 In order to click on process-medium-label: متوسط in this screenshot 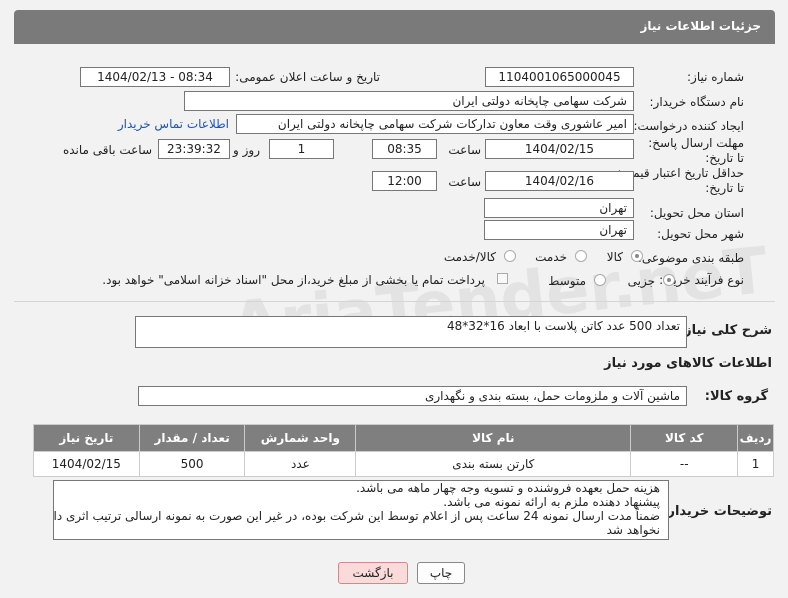, I will do `click(567, 281)`.